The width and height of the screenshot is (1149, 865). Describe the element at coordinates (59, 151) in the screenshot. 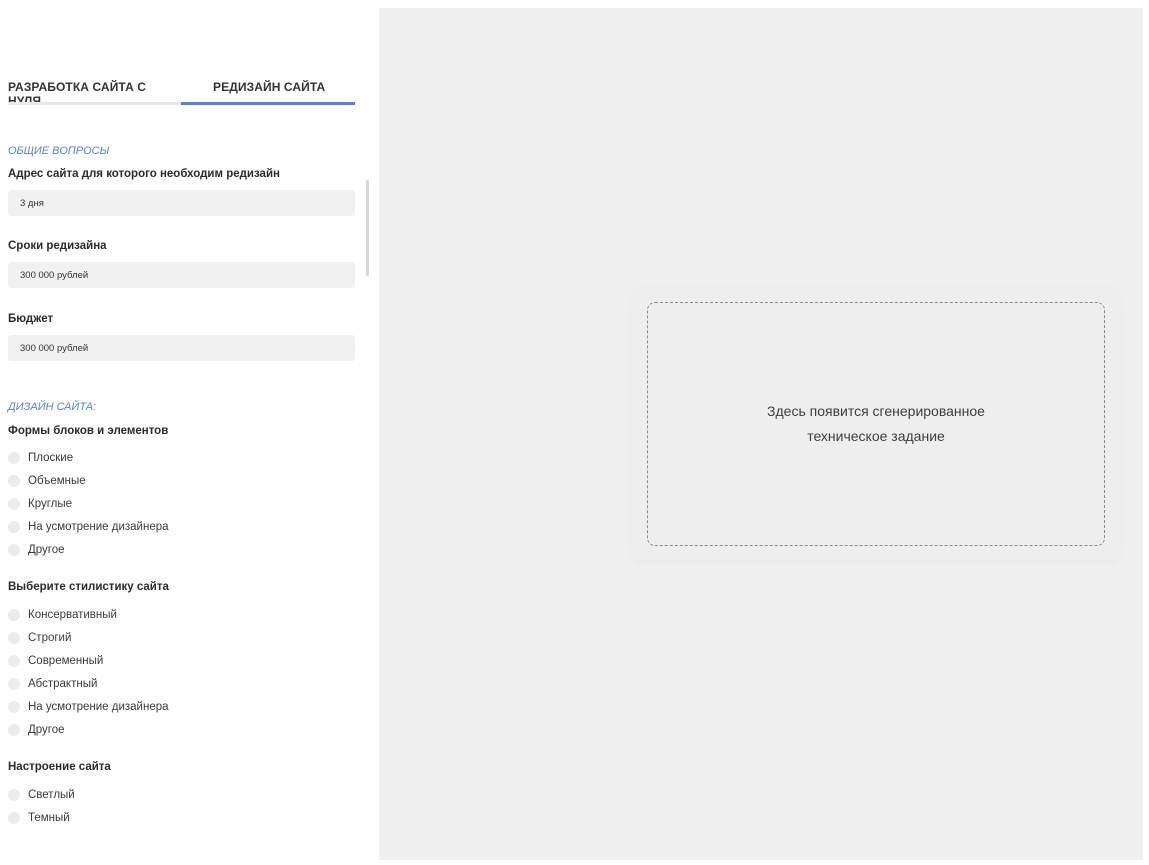

I see `section-title-general: ОБЩИЕ ВОПРОСЫ` at that location.